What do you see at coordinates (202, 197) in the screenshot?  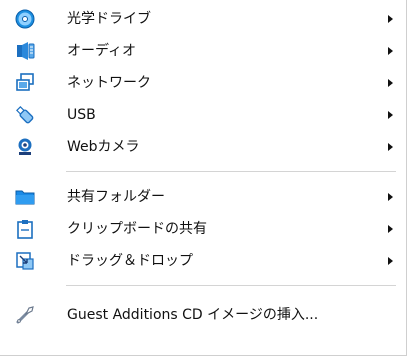 I see `menu-item-shared-folder: 共有フォルダー` at bounding box center [202, 197].